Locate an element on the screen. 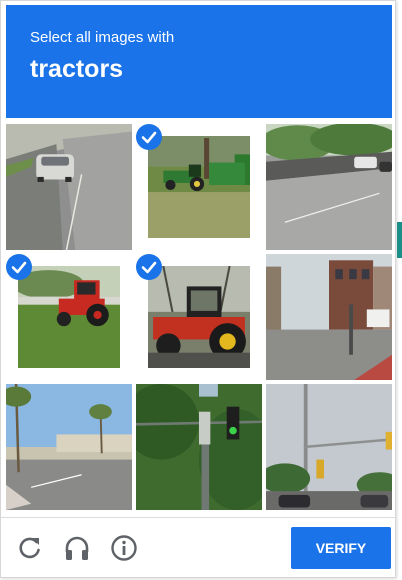 This screenshot has height=580, width=402. target-keyword: tractors is located at coordinates (77, 69).